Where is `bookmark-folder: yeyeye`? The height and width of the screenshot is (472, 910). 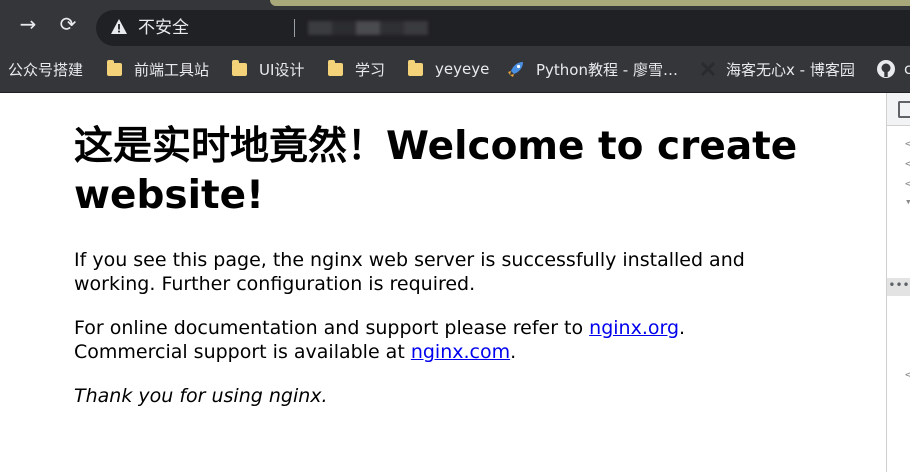
bookmark-folder: yeyeye is located at coordinates (448, 69).